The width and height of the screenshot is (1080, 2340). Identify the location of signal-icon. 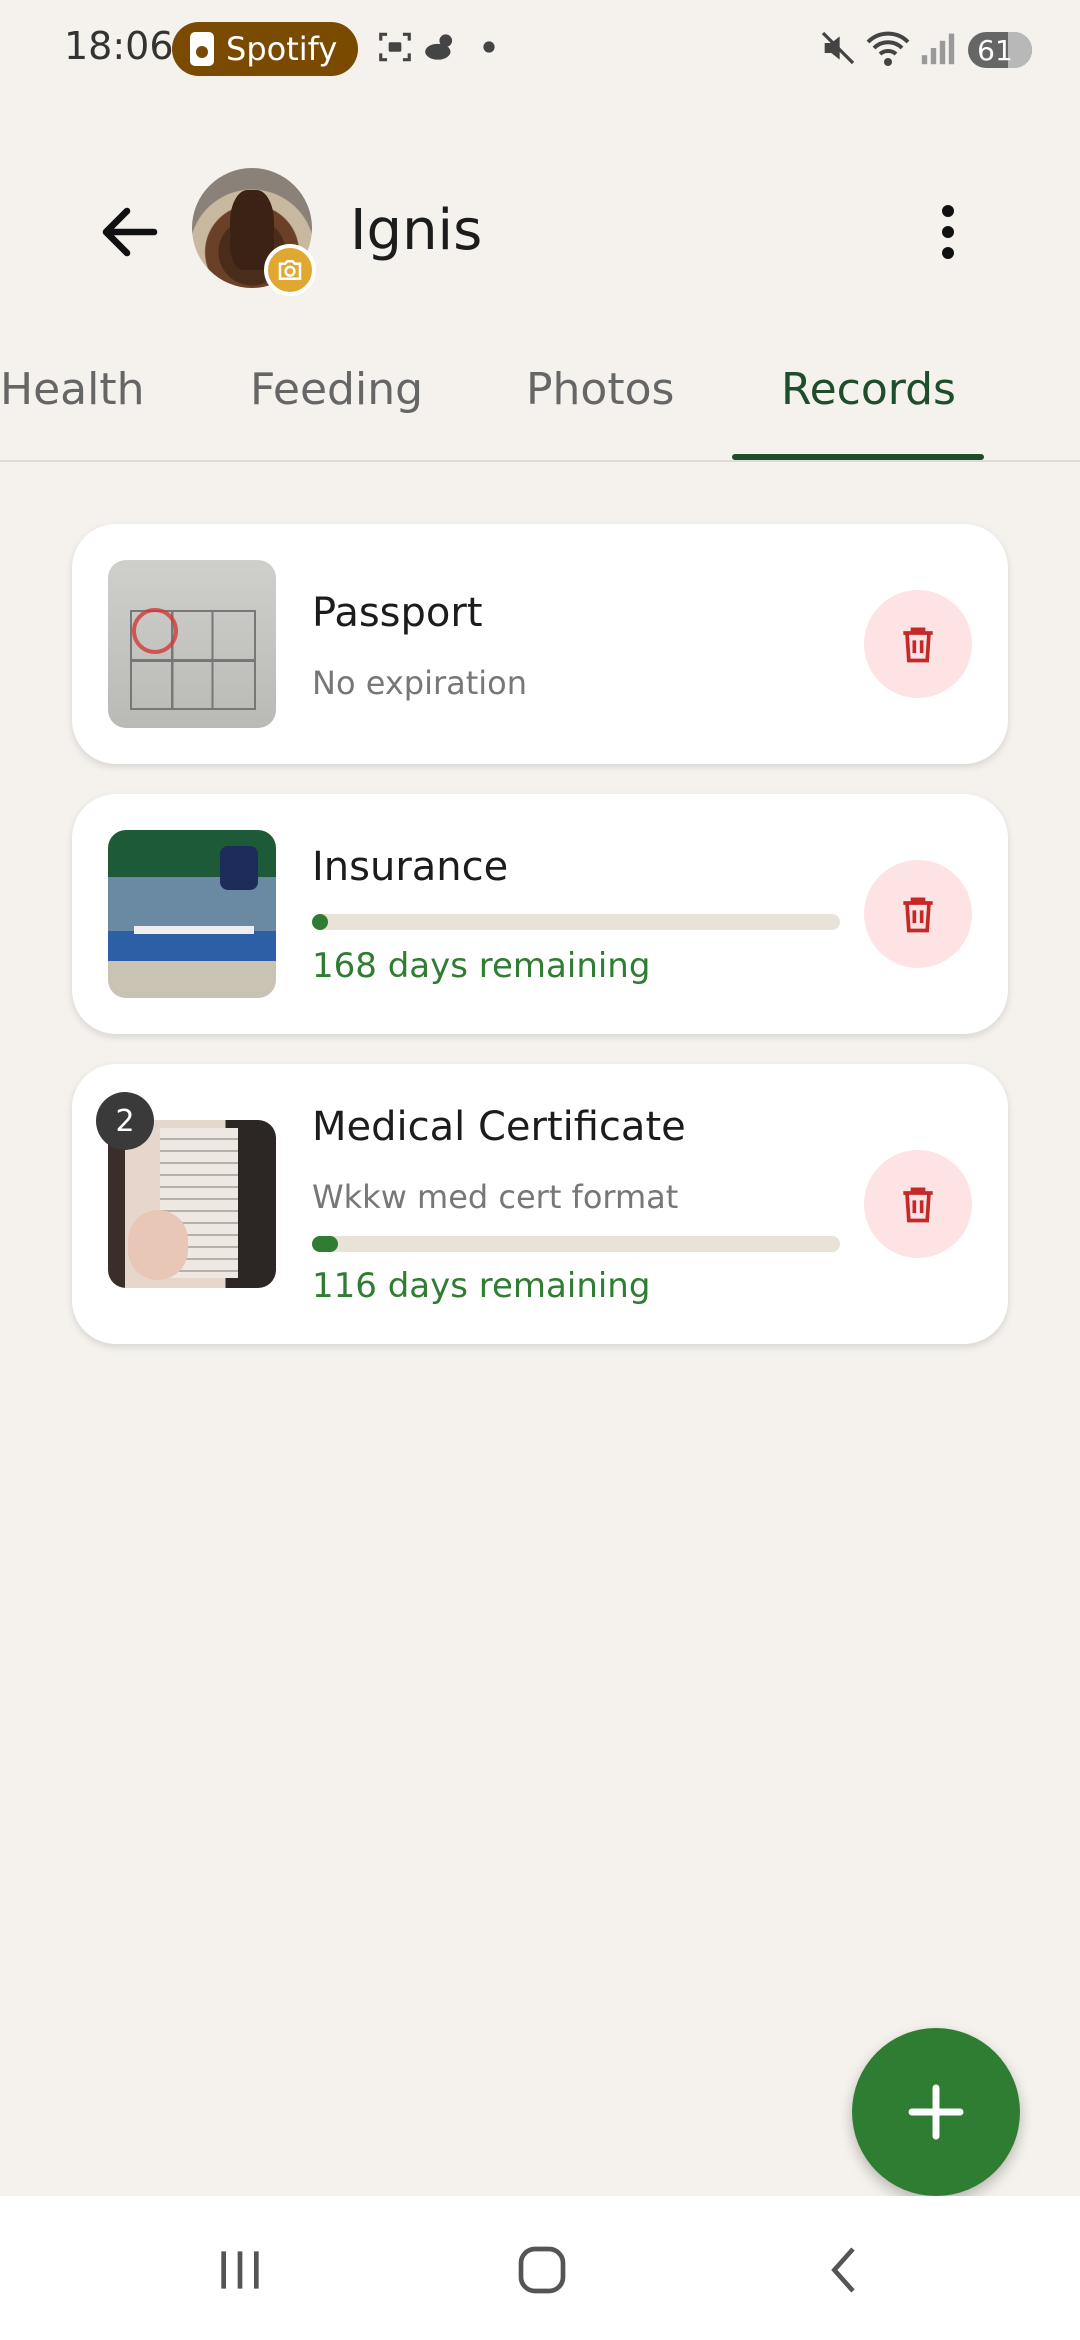
(938, 49).